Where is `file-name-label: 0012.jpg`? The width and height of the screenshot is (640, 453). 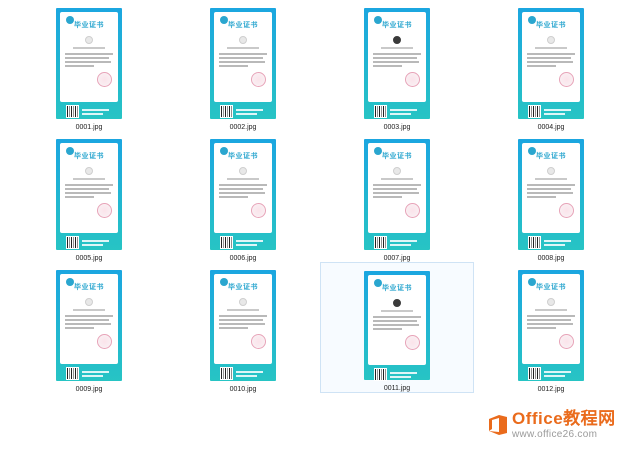
file-name-label: 0012.jpg is located at coordinates (551, 389).